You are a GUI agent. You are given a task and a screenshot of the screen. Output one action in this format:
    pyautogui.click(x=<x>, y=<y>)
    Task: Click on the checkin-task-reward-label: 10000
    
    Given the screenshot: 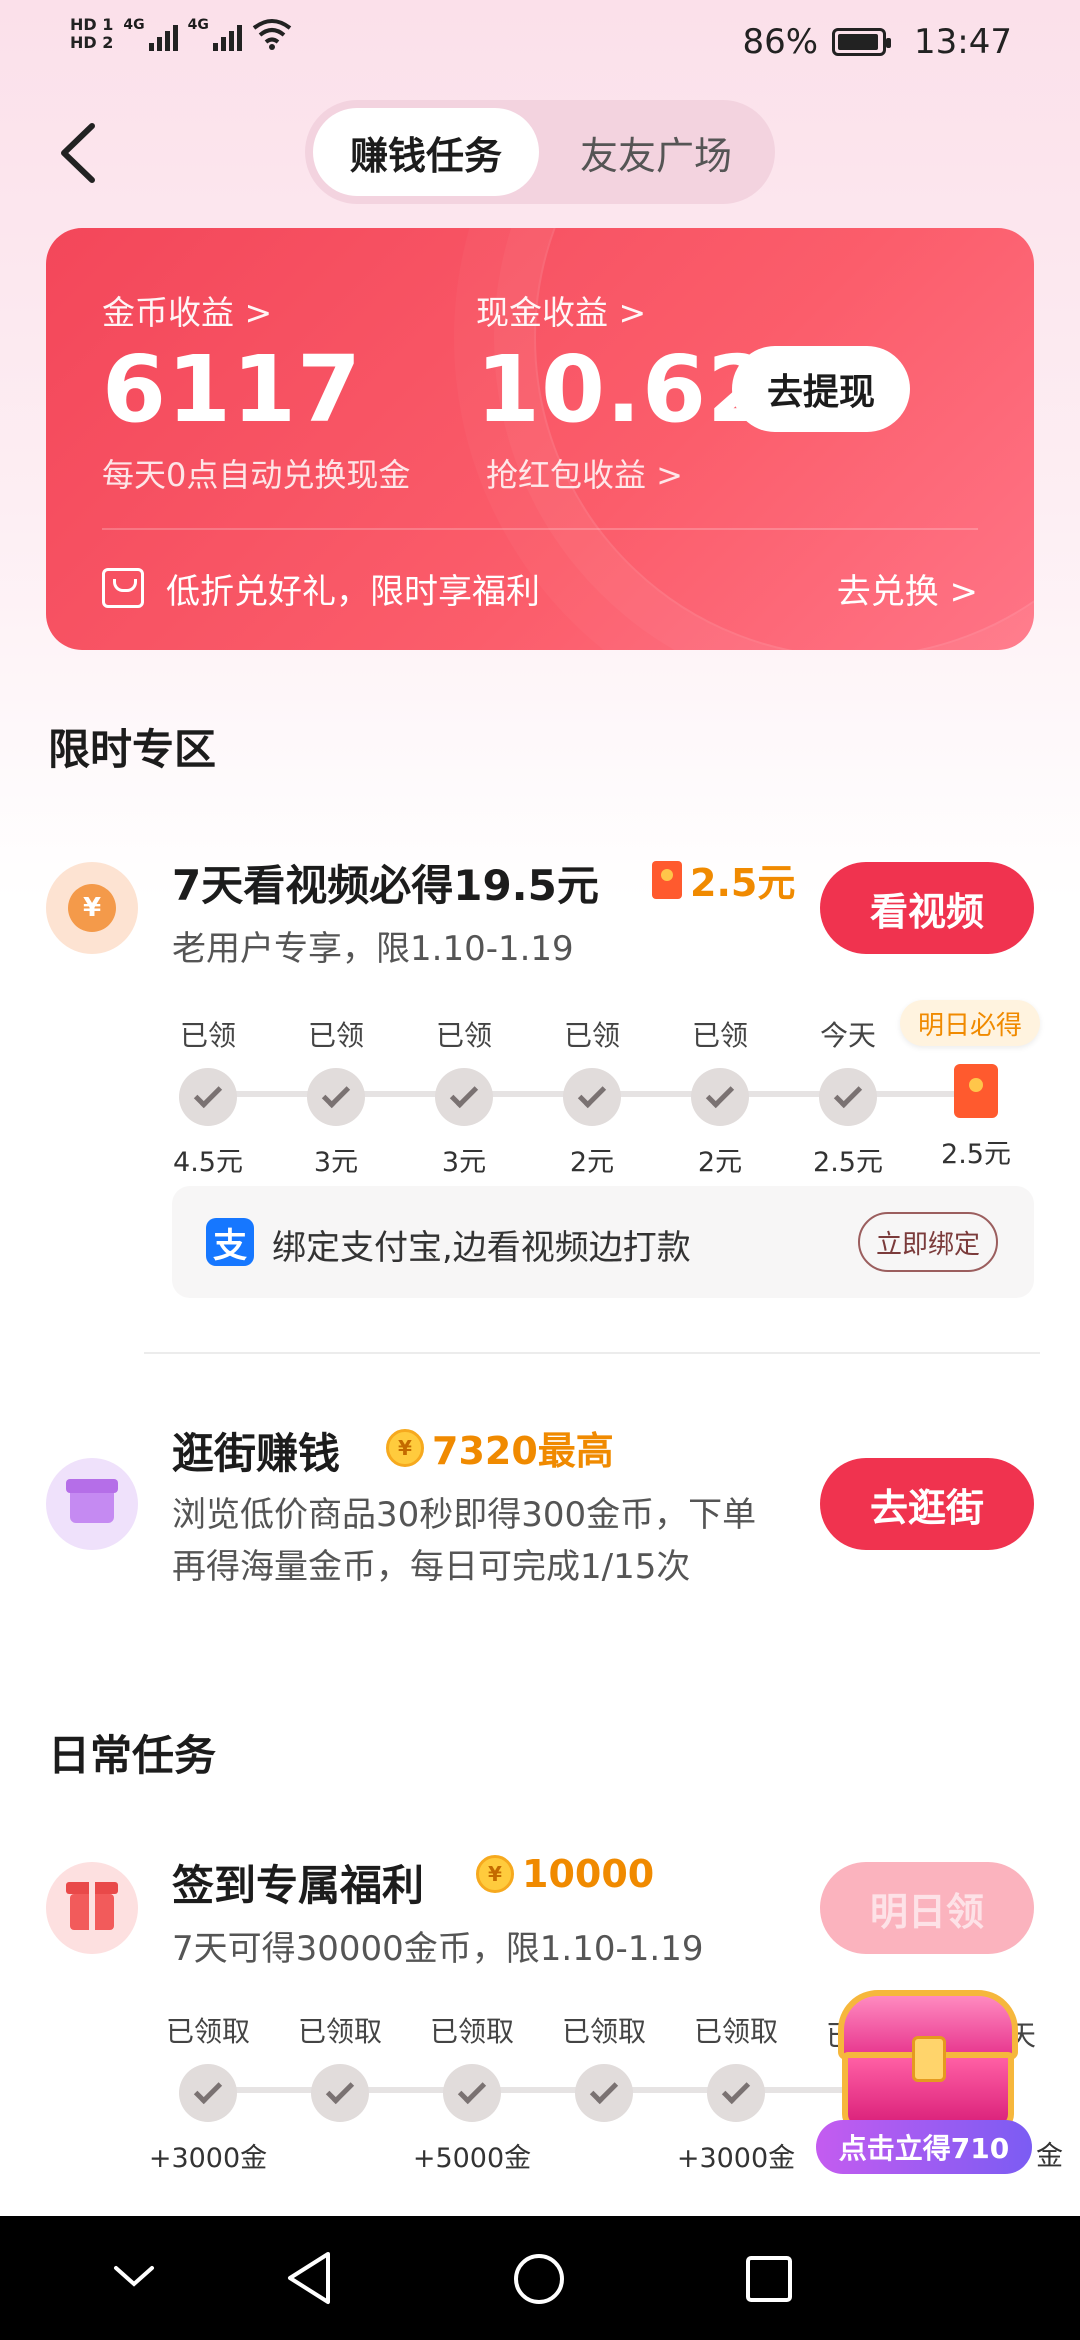 What is the action you would take?
    pyautogui.click(x=588, y=1874)
    